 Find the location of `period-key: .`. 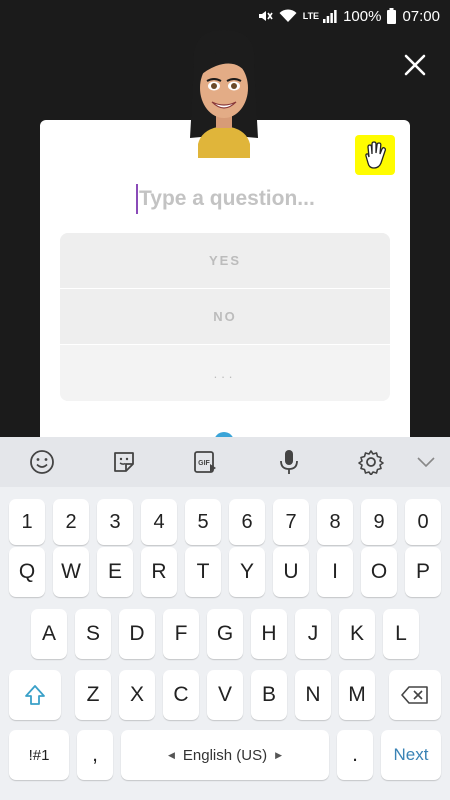

period-key: . is located at coordinates (355, 755).